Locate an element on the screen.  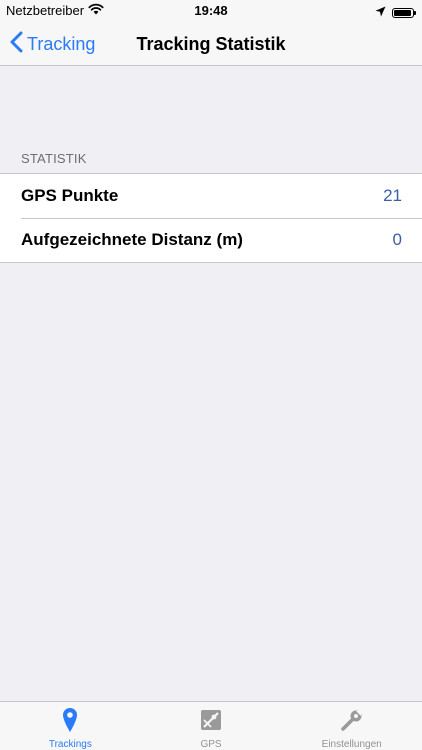
tab-einstellungen: Einstellungen is located at coordinates (351, 726).